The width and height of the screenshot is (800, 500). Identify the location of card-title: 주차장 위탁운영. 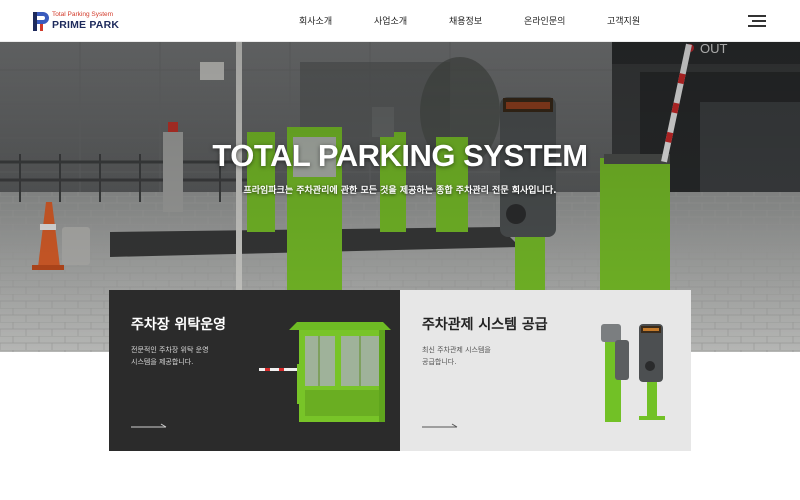
(179, 325).